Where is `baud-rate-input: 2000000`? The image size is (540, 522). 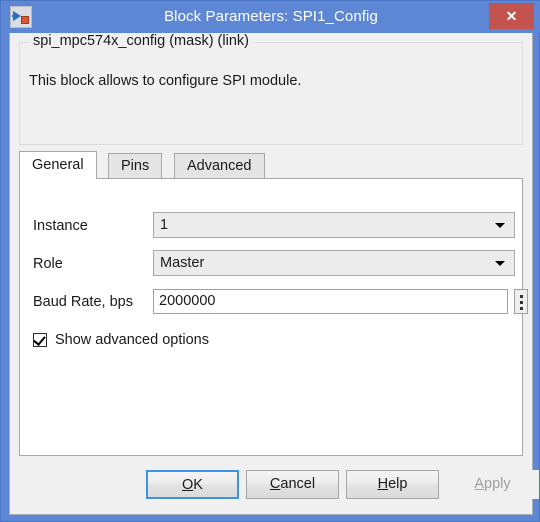 baud-rate-input: 2000000 is located at coordinates (330, 301).